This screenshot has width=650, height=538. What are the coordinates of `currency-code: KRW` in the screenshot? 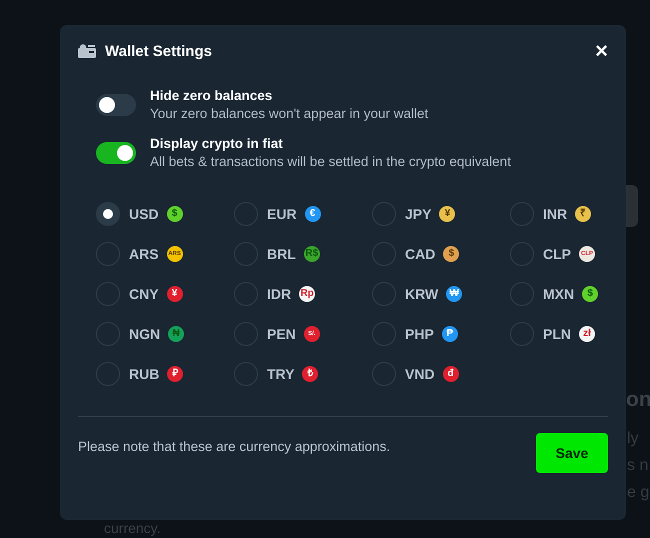 It's located at (421, 294).